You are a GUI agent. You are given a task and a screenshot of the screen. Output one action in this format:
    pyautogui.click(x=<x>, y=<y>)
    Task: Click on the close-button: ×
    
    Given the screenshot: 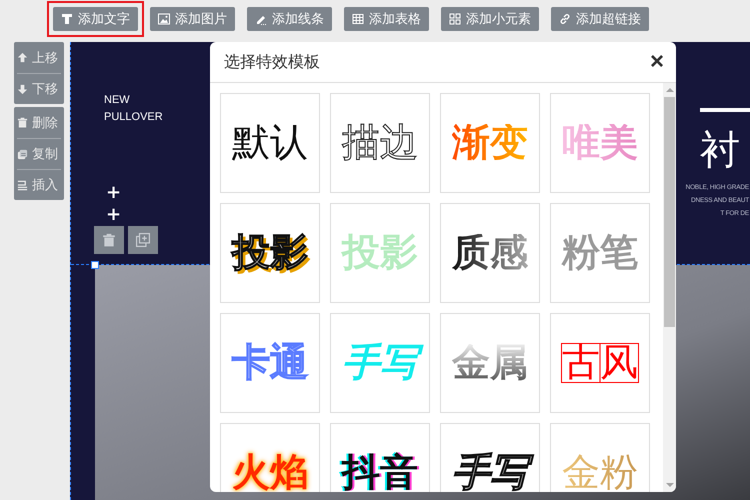 What is the action you would take?
    pyautogui.click(x=657, y=62)
    